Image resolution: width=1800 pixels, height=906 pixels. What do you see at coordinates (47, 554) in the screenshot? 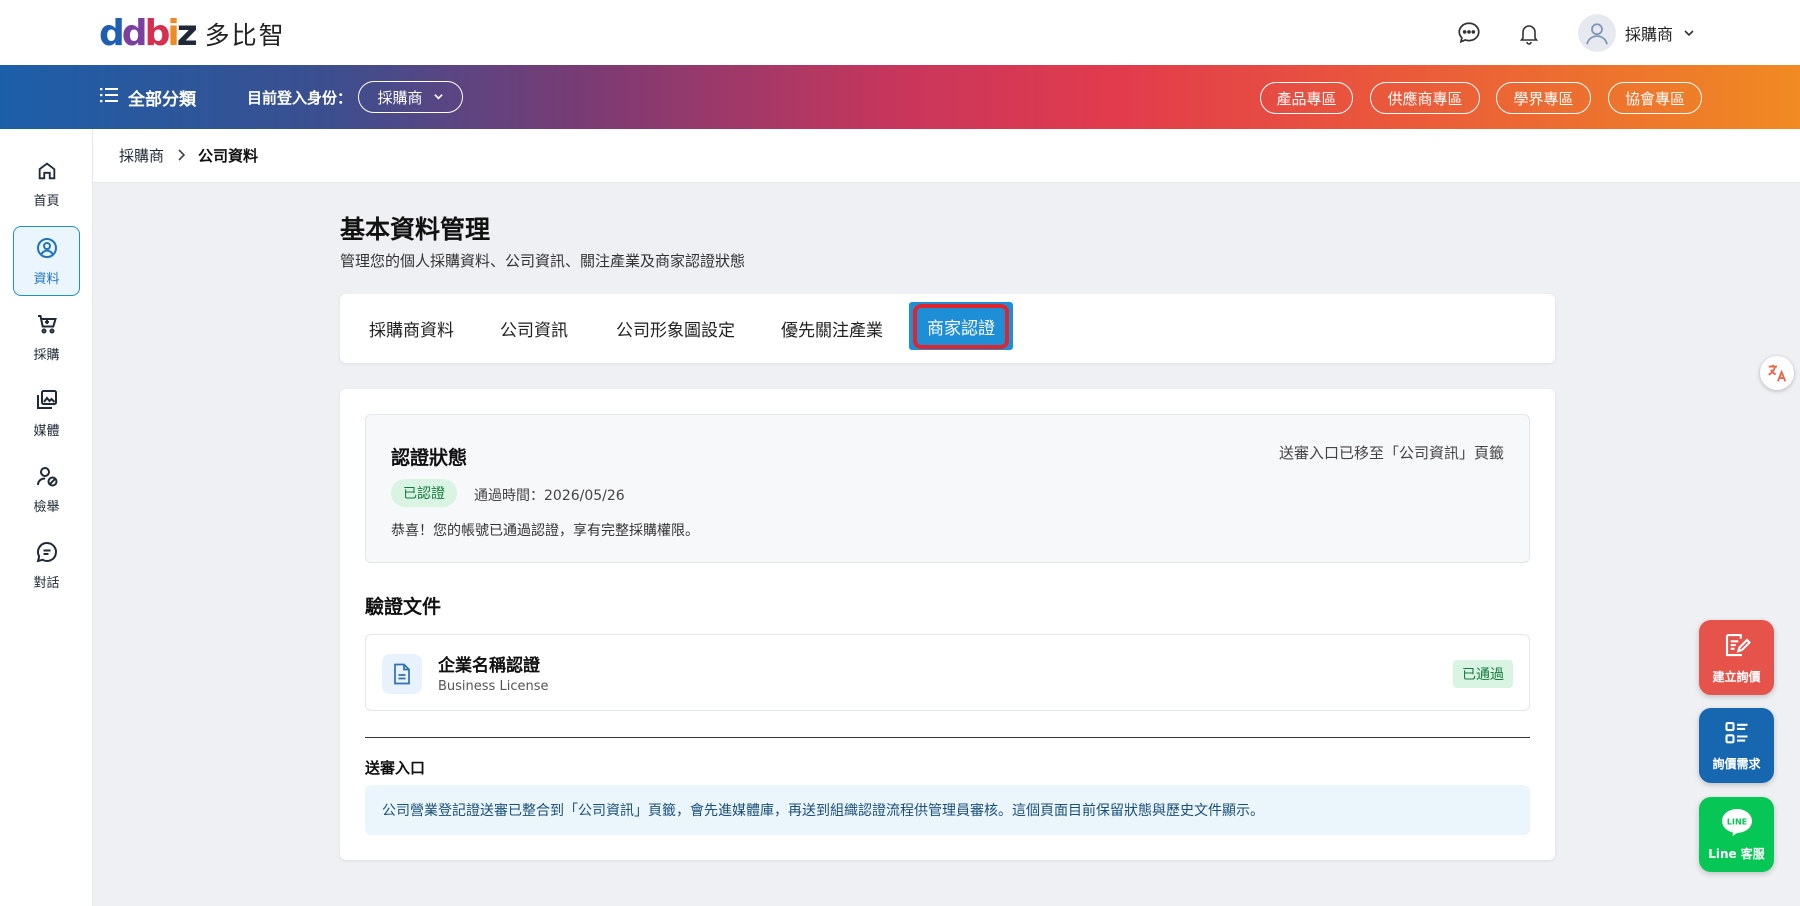
I see `message-icon` at bounding box center [47, 554].